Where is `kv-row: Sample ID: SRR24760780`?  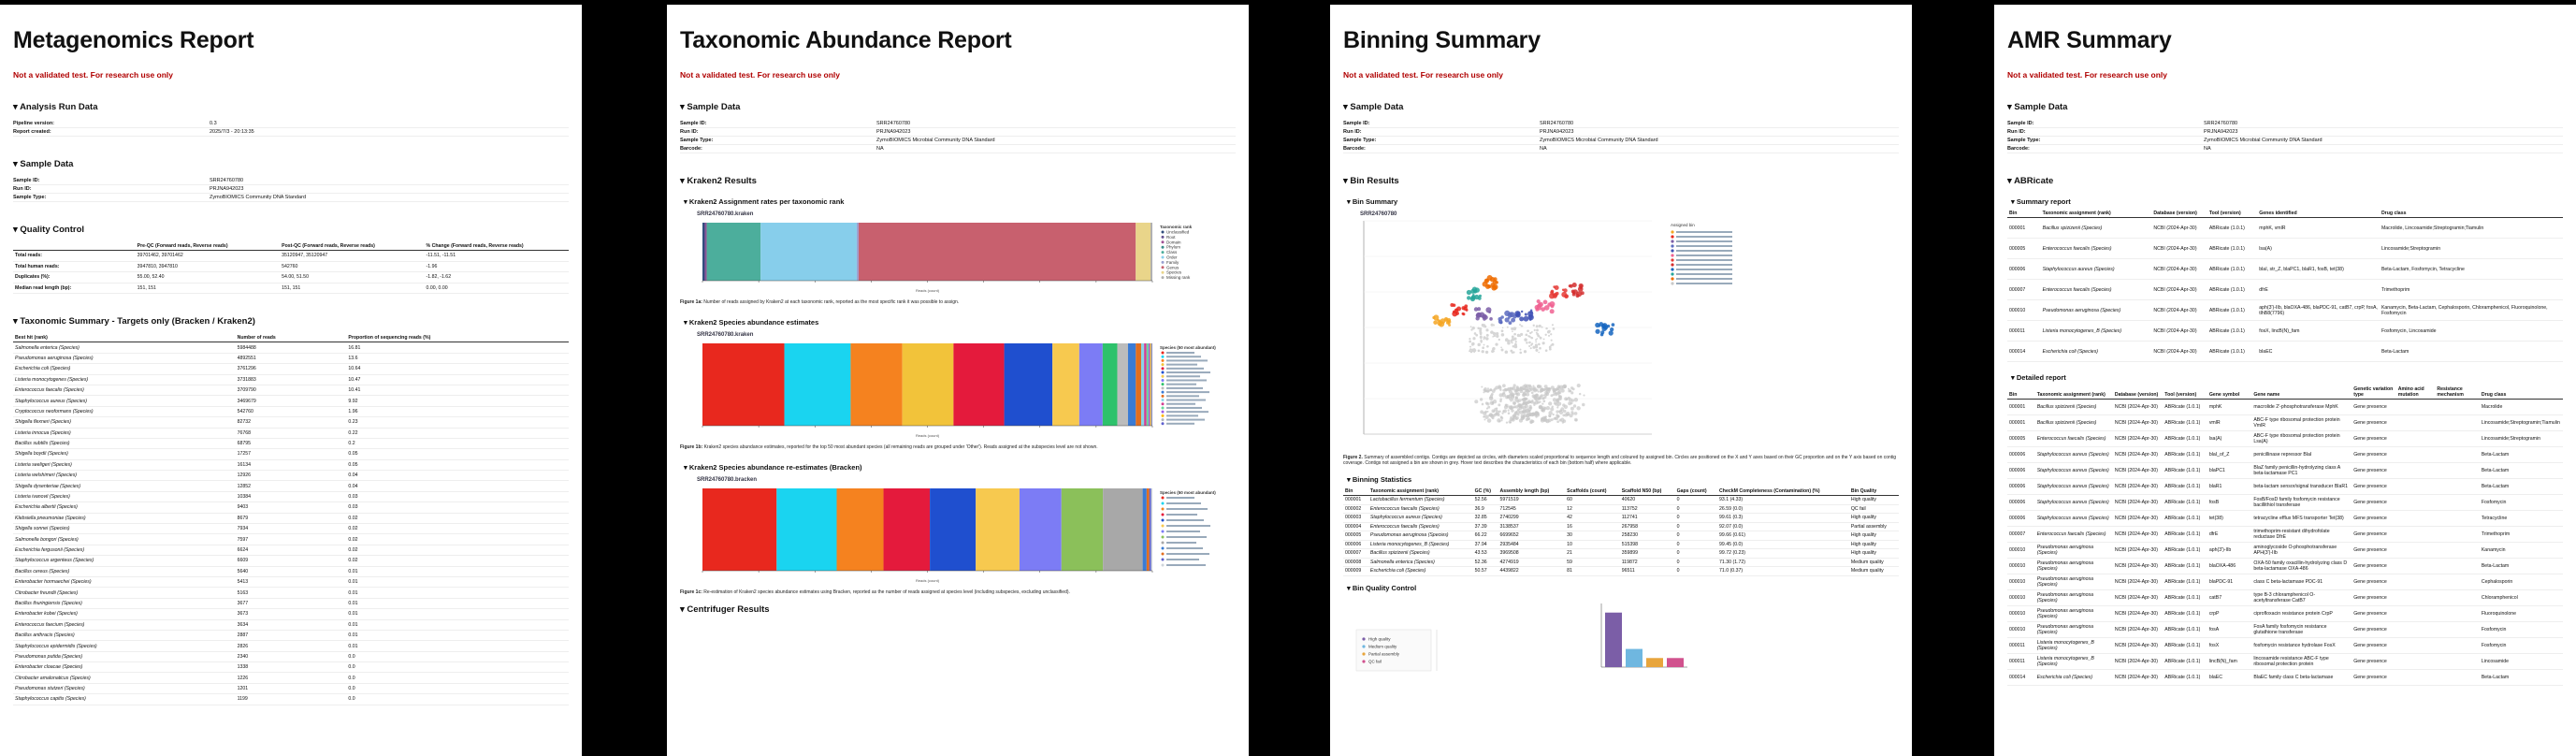
kv-row: Sample ID: SRR24760780 is located at coordinates (958, 124).